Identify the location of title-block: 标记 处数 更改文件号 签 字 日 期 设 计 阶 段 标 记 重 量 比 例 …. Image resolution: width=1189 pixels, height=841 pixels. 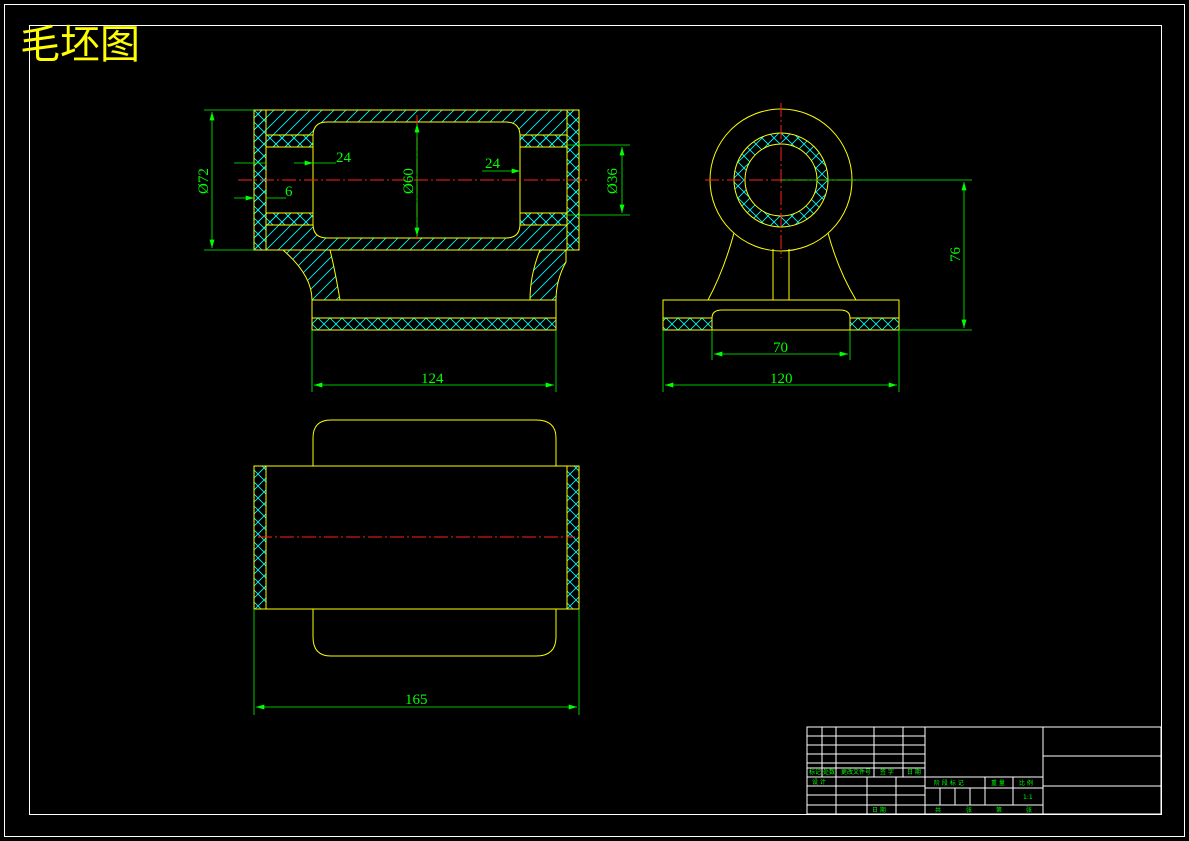
(984, 770).